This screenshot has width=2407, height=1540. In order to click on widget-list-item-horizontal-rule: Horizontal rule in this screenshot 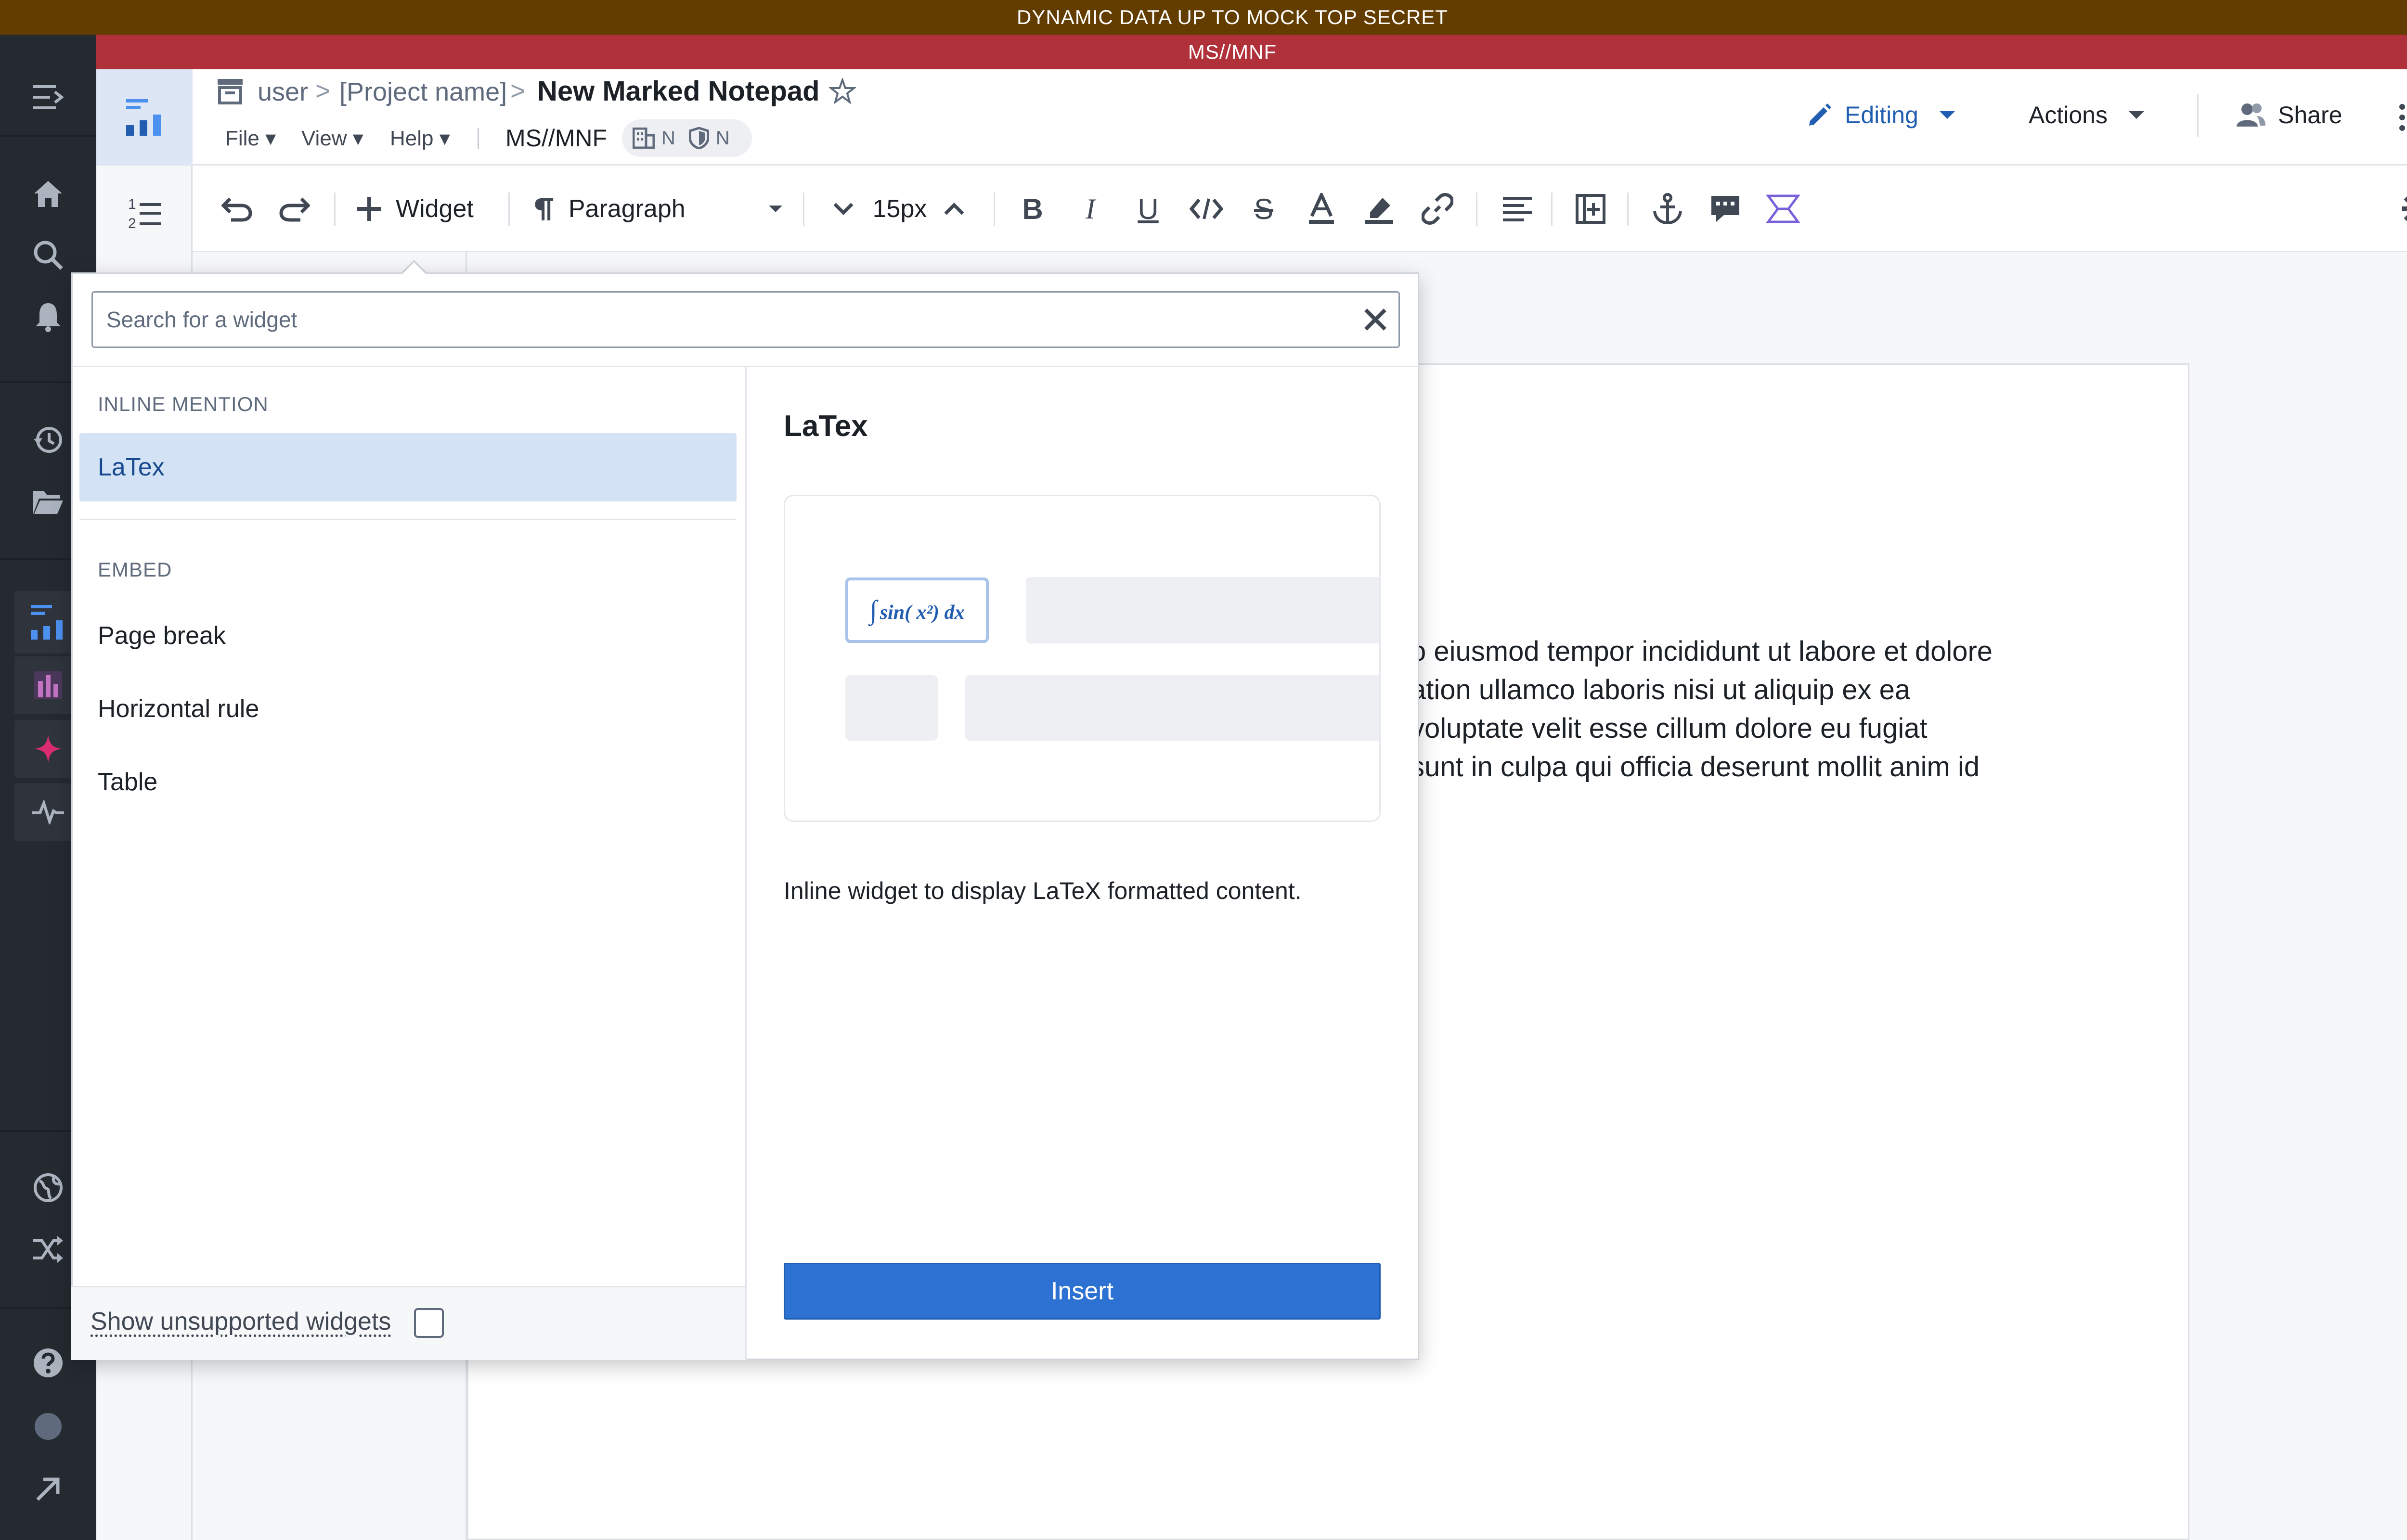, I will do `click(408, 709)`.